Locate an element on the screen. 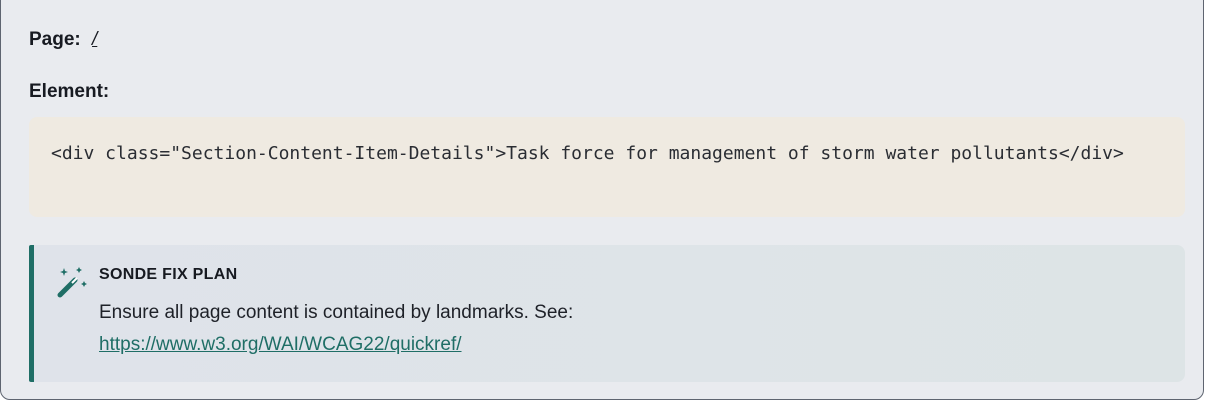 Image resolution: width=1206 pixels, height=403 pixels. fix-plan-title: SONDE FIX PLAN is located at coordinates (168, 274).